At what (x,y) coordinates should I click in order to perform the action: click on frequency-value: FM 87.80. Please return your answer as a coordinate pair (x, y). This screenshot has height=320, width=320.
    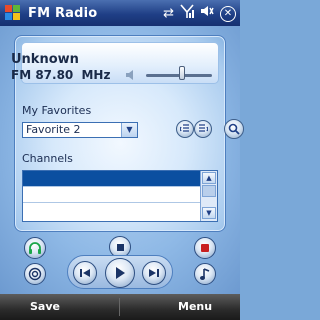
    Looking at the image, I should click on (42, 75).